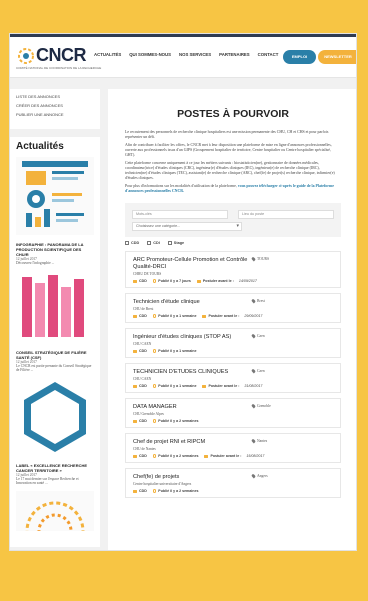 The image size is (368, 601). Describe the element at coordinates (143, 309) in the screenshot. I see `job-employer: CHU de Brest` at that location.